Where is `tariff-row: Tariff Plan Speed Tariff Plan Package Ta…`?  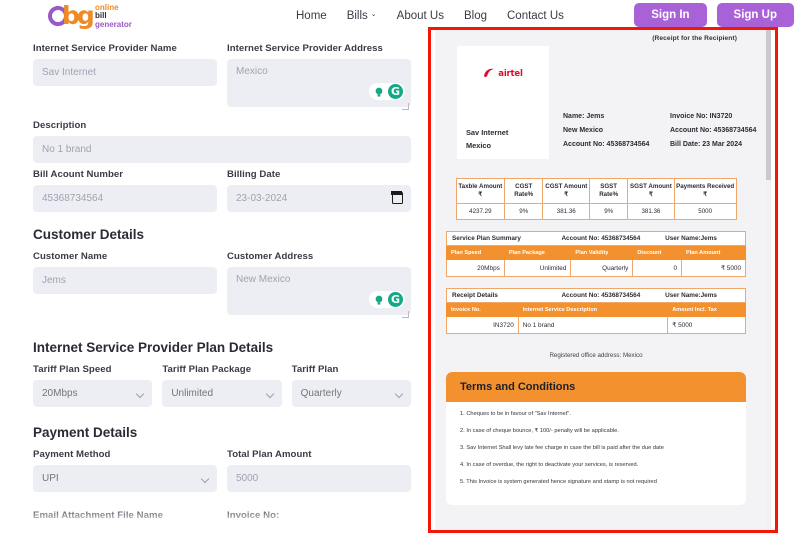 tariff-row: Tariff Plan Speed Tariff Plan Package Ta… is located at coordinates (222, 388).